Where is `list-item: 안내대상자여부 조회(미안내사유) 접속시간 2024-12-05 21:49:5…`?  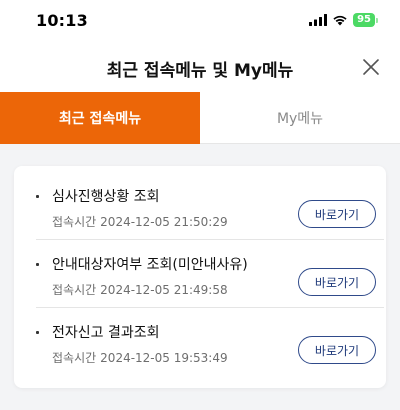 list-item: 안내대상자여부 조회(미안내사유) 접속시간 2024-12-05 21:49:5… is located at coordinates (206, 288).